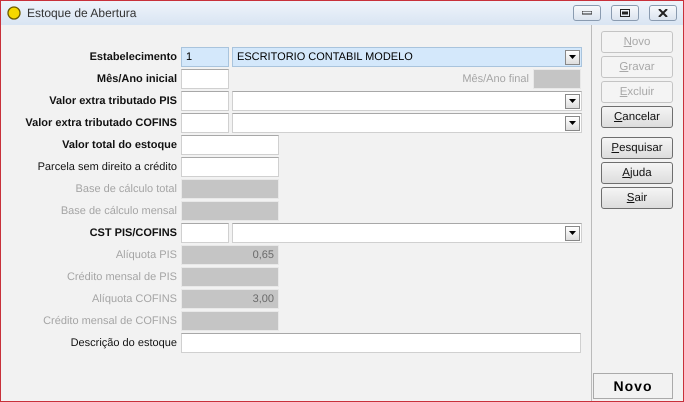 The image size is (684, 402). I want to click on field-label: Mês/Ano inicial, so click(137, 79).